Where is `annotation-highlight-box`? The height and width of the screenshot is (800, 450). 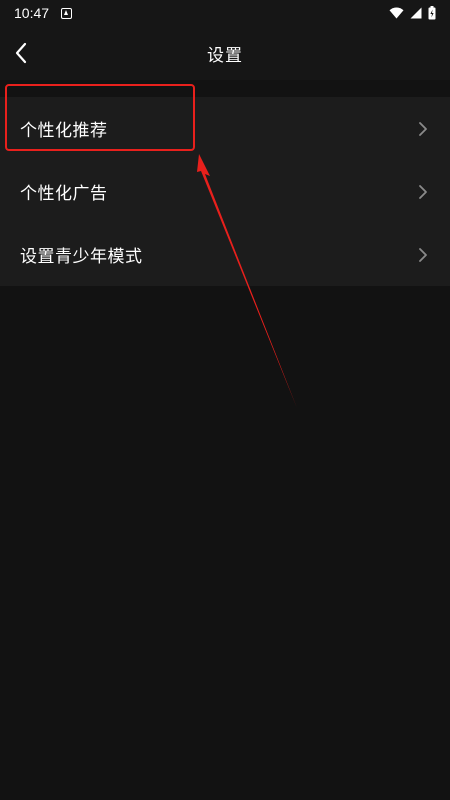 annotation-highlight-box is located at coordinates (100, 117).